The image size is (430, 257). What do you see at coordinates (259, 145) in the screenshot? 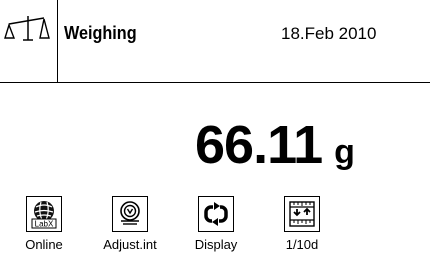
I see `weight-value: 66.11` at bounding box center [259, 145].